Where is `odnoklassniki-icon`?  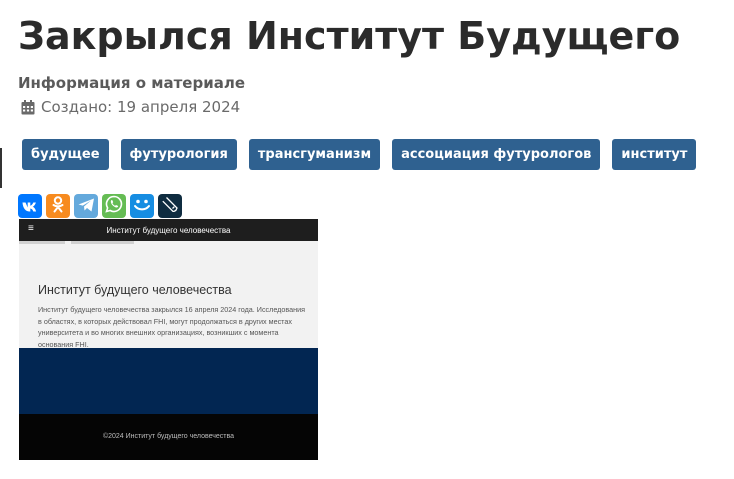 odnoklassniki-icon is located at coordinates (58, 206).